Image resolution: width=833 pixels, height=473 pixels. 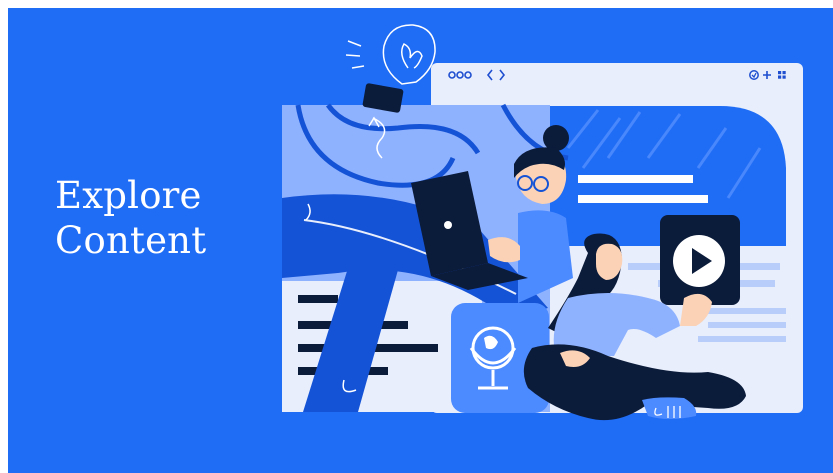 I want to click on play-icon, so click(x=699, y=261).